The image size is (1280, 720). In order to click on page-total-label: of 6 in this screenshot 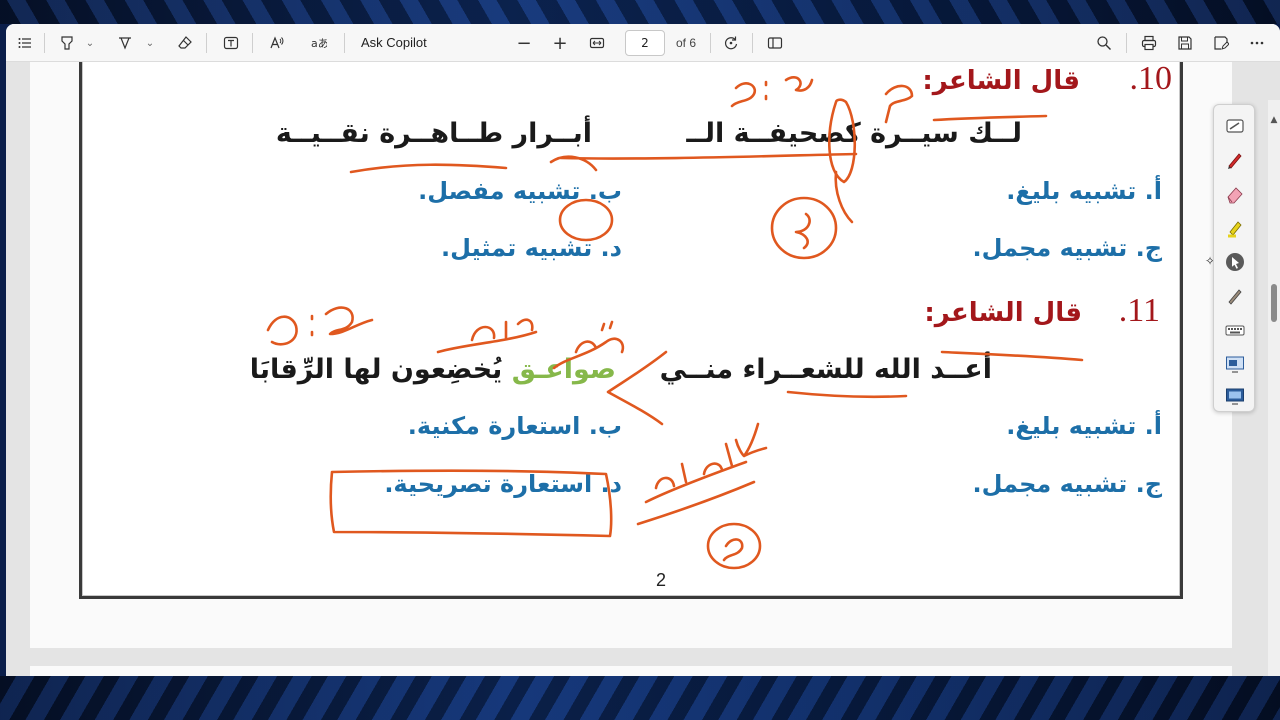, I will do `click(686, 43)`.